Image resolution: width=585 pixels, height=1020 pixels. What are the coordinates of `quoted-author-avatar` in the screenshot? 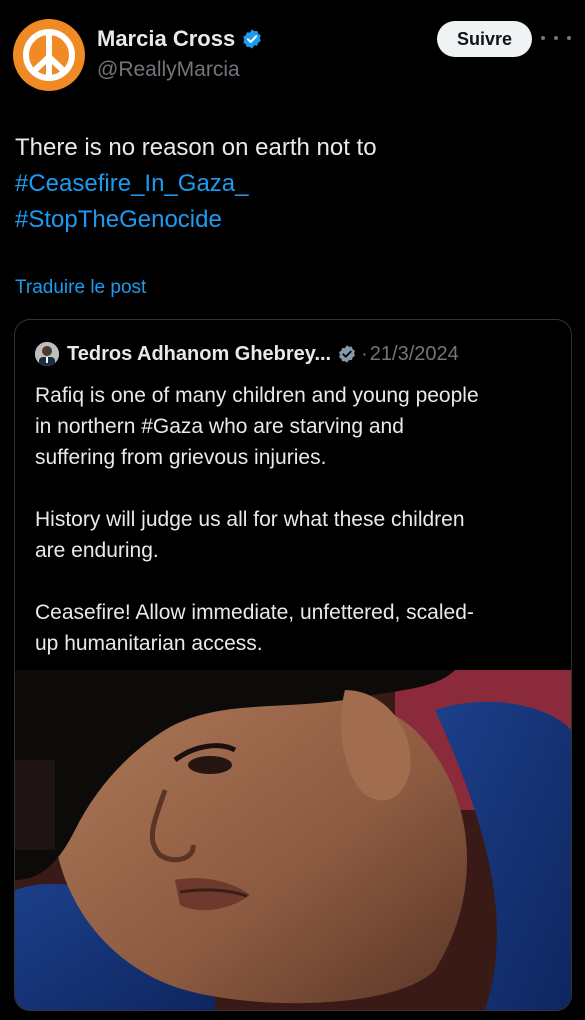 It's located at (47, 354).